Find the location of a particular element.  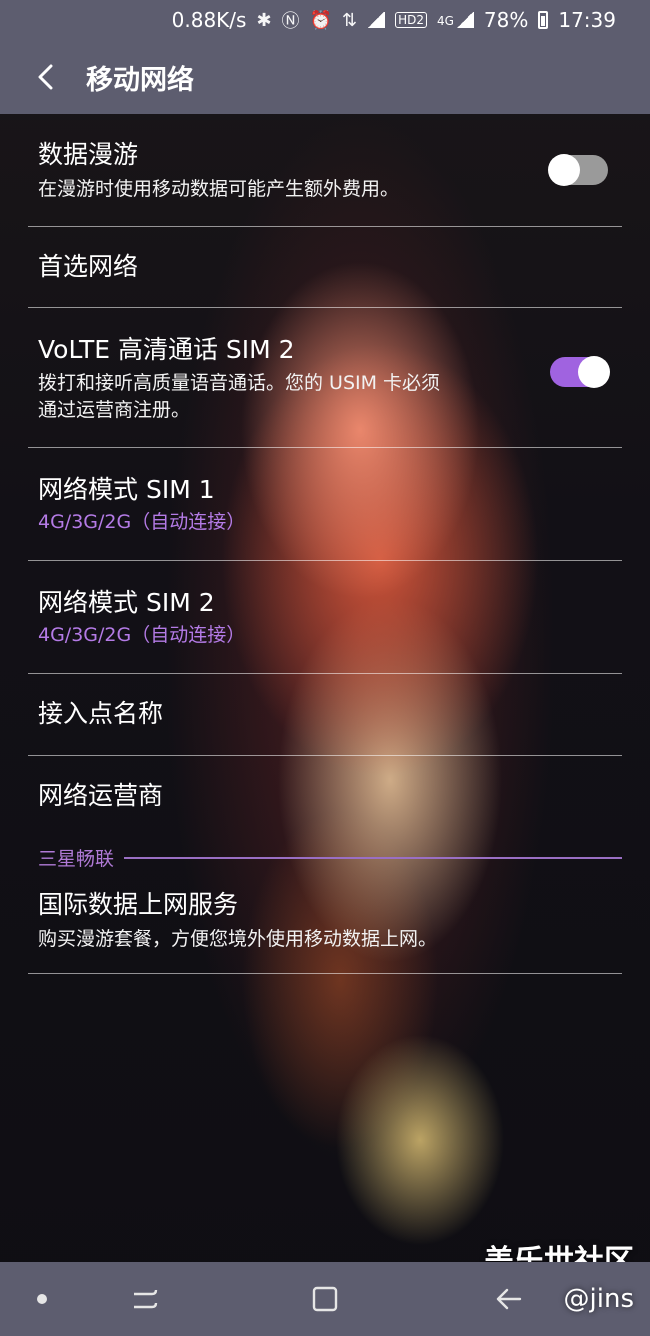

watermark-handle: @jins is located at coordinates (598, 1299).